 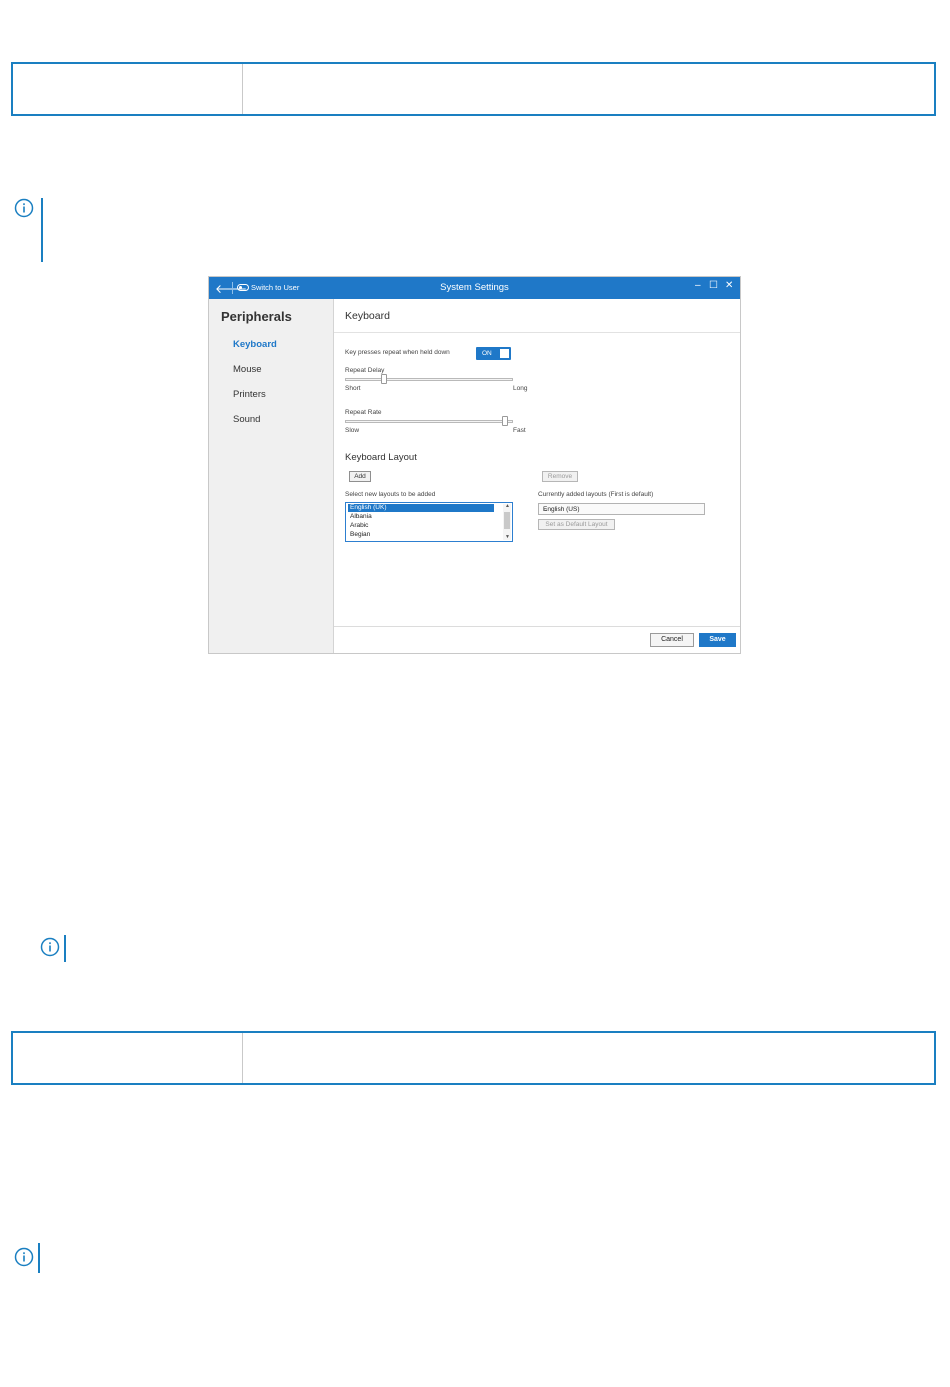 I want to click on repeat-rate-min: Slow, so click(x=352, y=430).